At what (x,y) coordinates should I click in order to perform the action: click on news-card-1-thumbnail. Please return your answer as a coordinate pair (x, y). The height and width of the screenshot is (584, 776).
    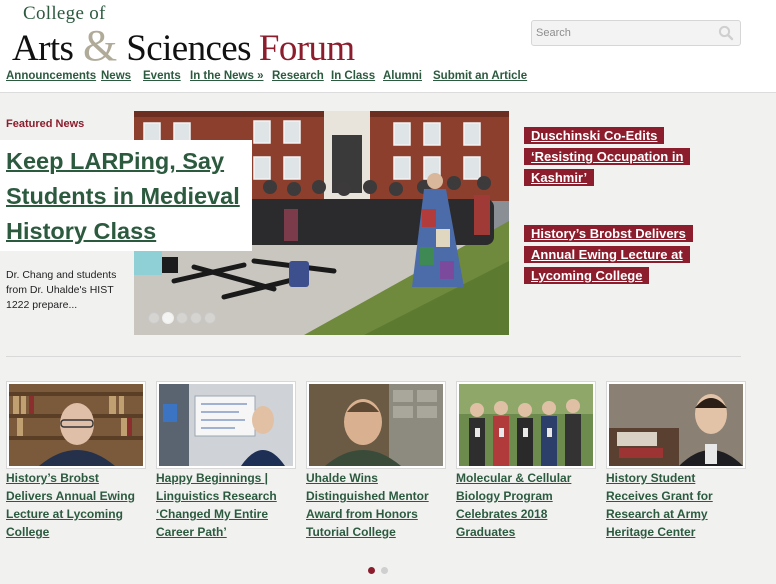
    Looking at the image, I should click on (76, 425).